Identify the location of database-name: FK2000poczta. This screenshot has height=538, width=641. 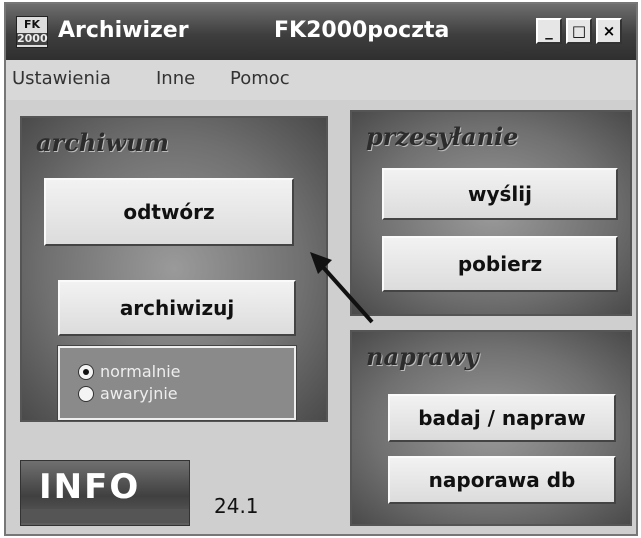
(362, 30).